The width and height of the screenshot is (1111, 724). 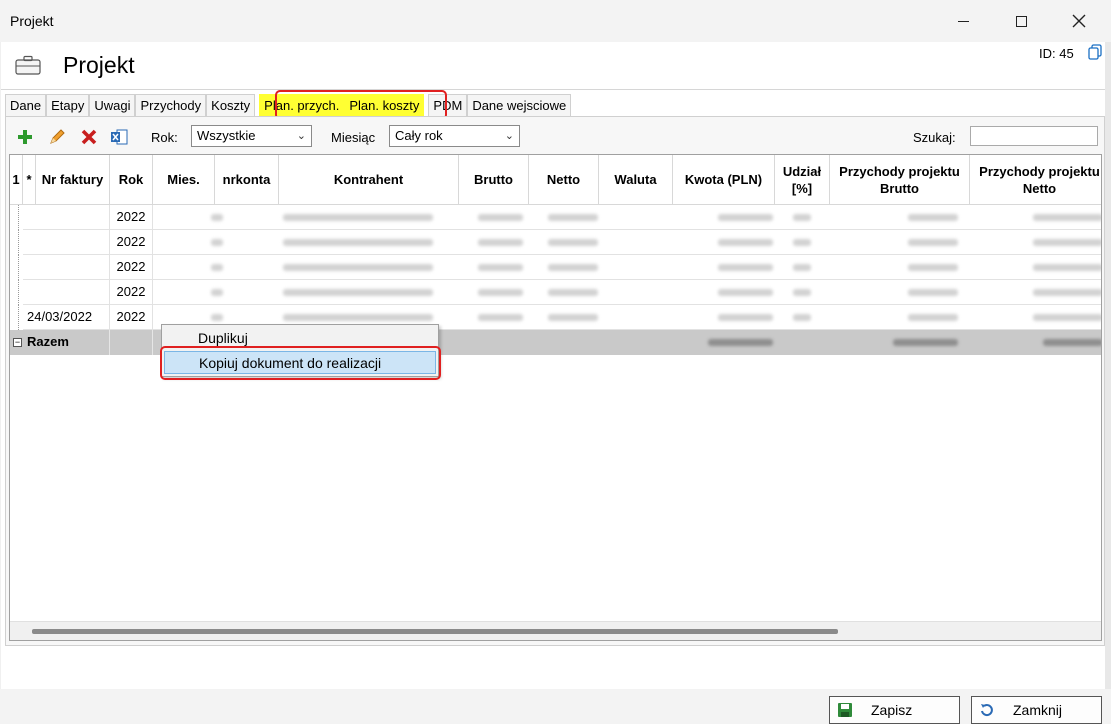 I want to click on col-header-brutto: Brutto, so click(x=494, y=180).